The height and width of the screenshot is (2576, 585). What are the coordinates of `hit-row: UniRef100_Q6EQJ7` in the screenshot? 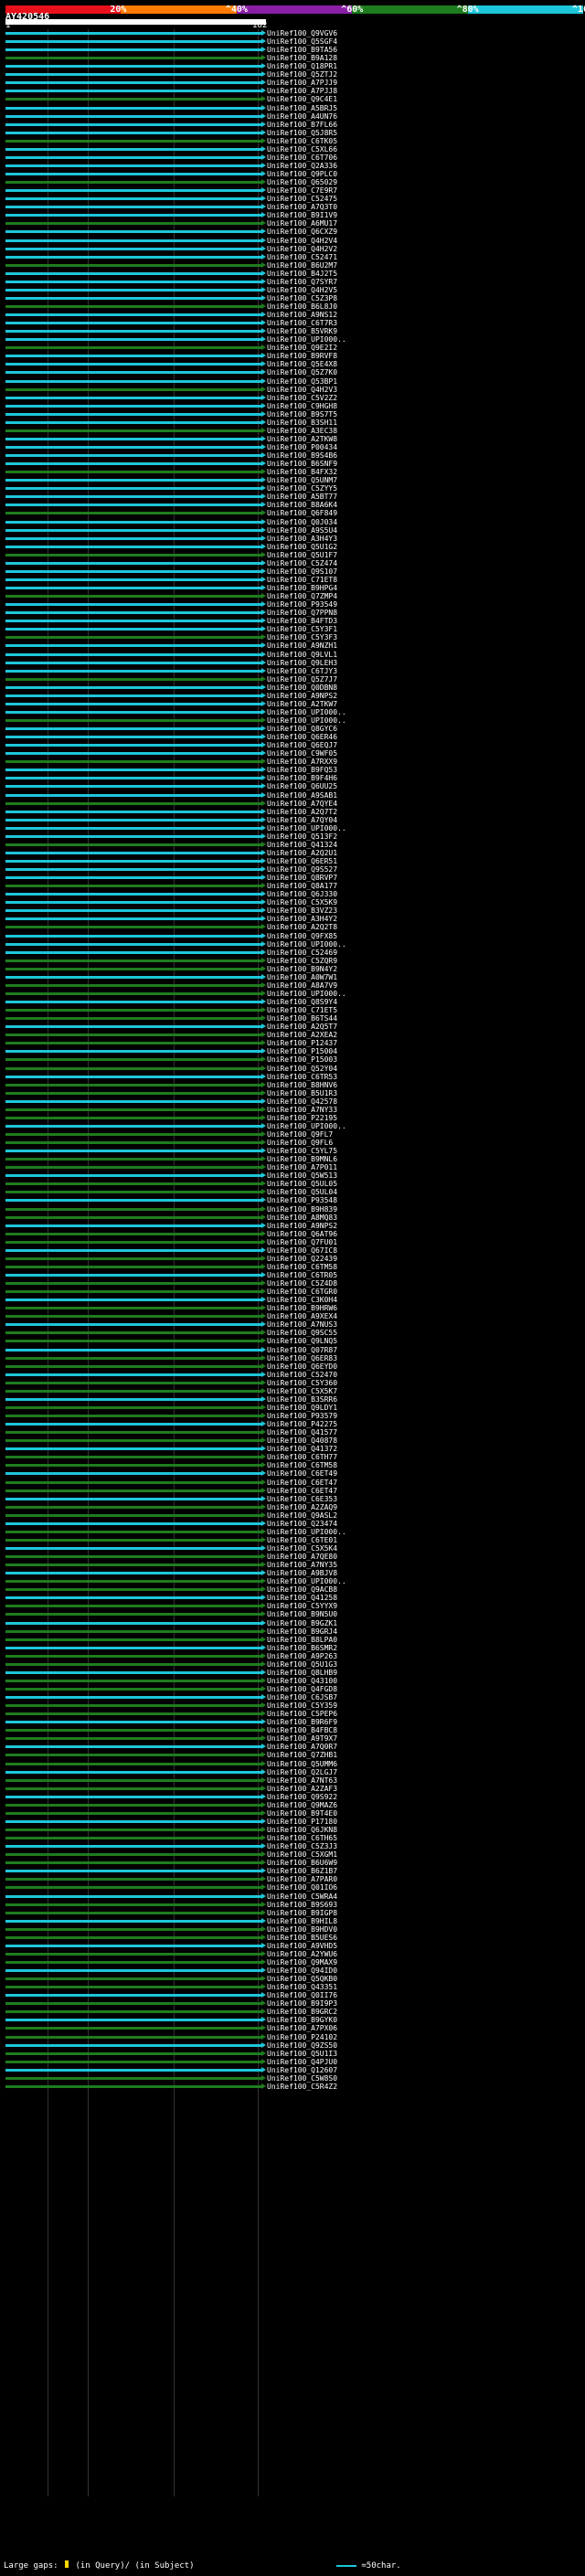 It's located at (293, 745).